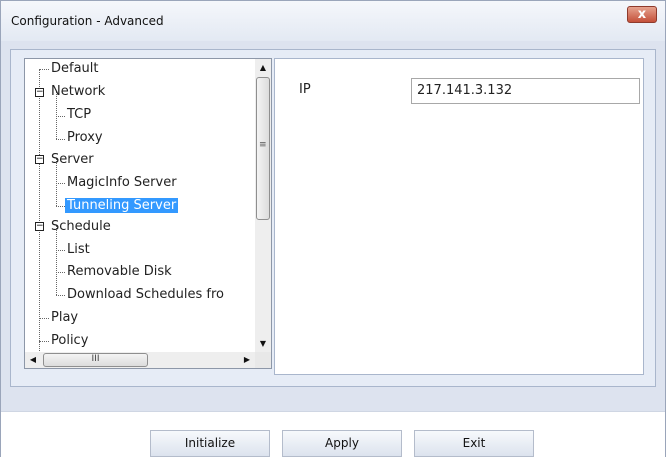 The image size is (666, 457). Describe the element at coordinates (333, 21) in the screenshot. I see `title-bar: Configuration - Advanced x` at that location.